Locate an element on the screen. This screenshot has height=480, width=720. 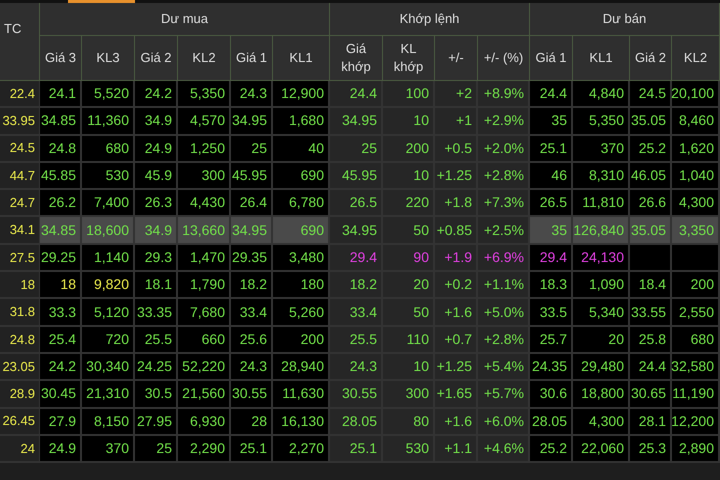
reference-price: 24.8 is located at coordinates (22, 339).